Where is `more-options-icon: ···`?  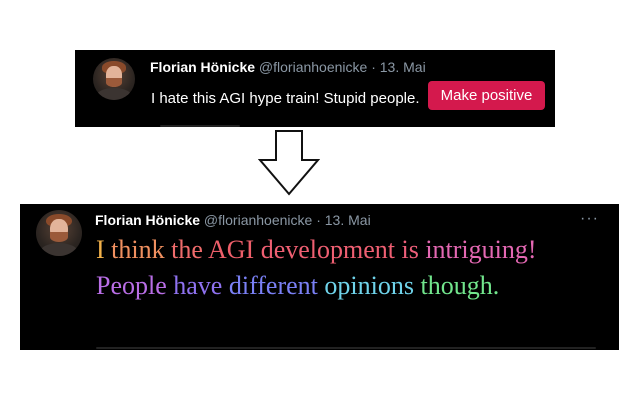 more-options-icon: ··· is located at coordinates (589, 219).